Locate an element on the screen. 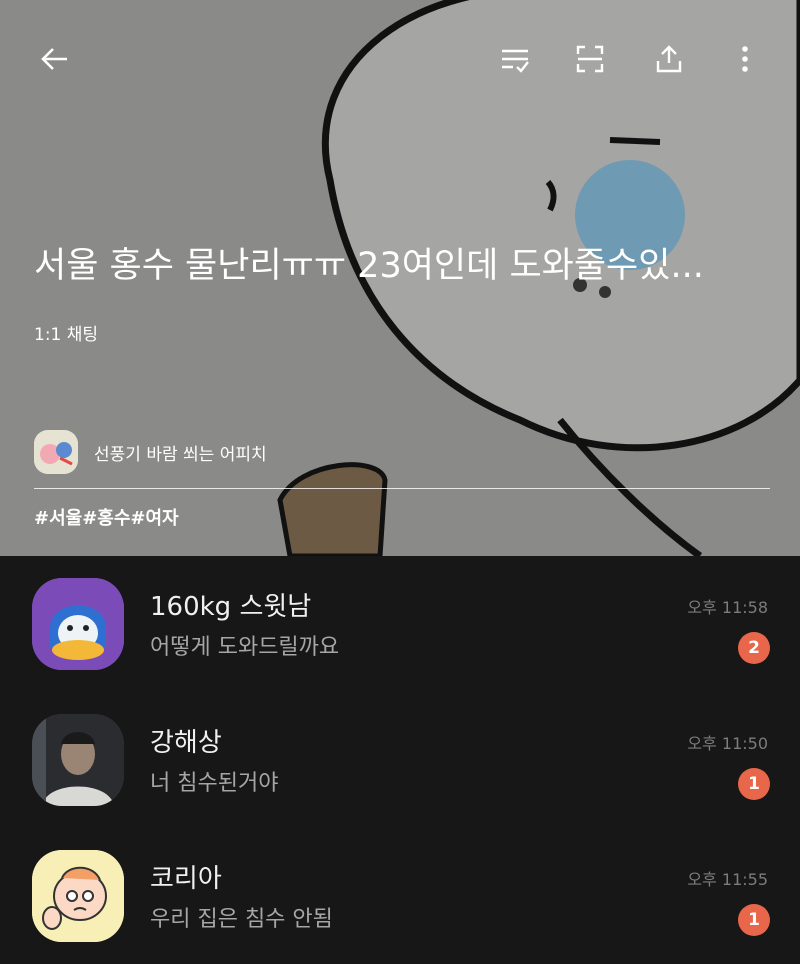  share-icon is located at coordinates (669, 59).